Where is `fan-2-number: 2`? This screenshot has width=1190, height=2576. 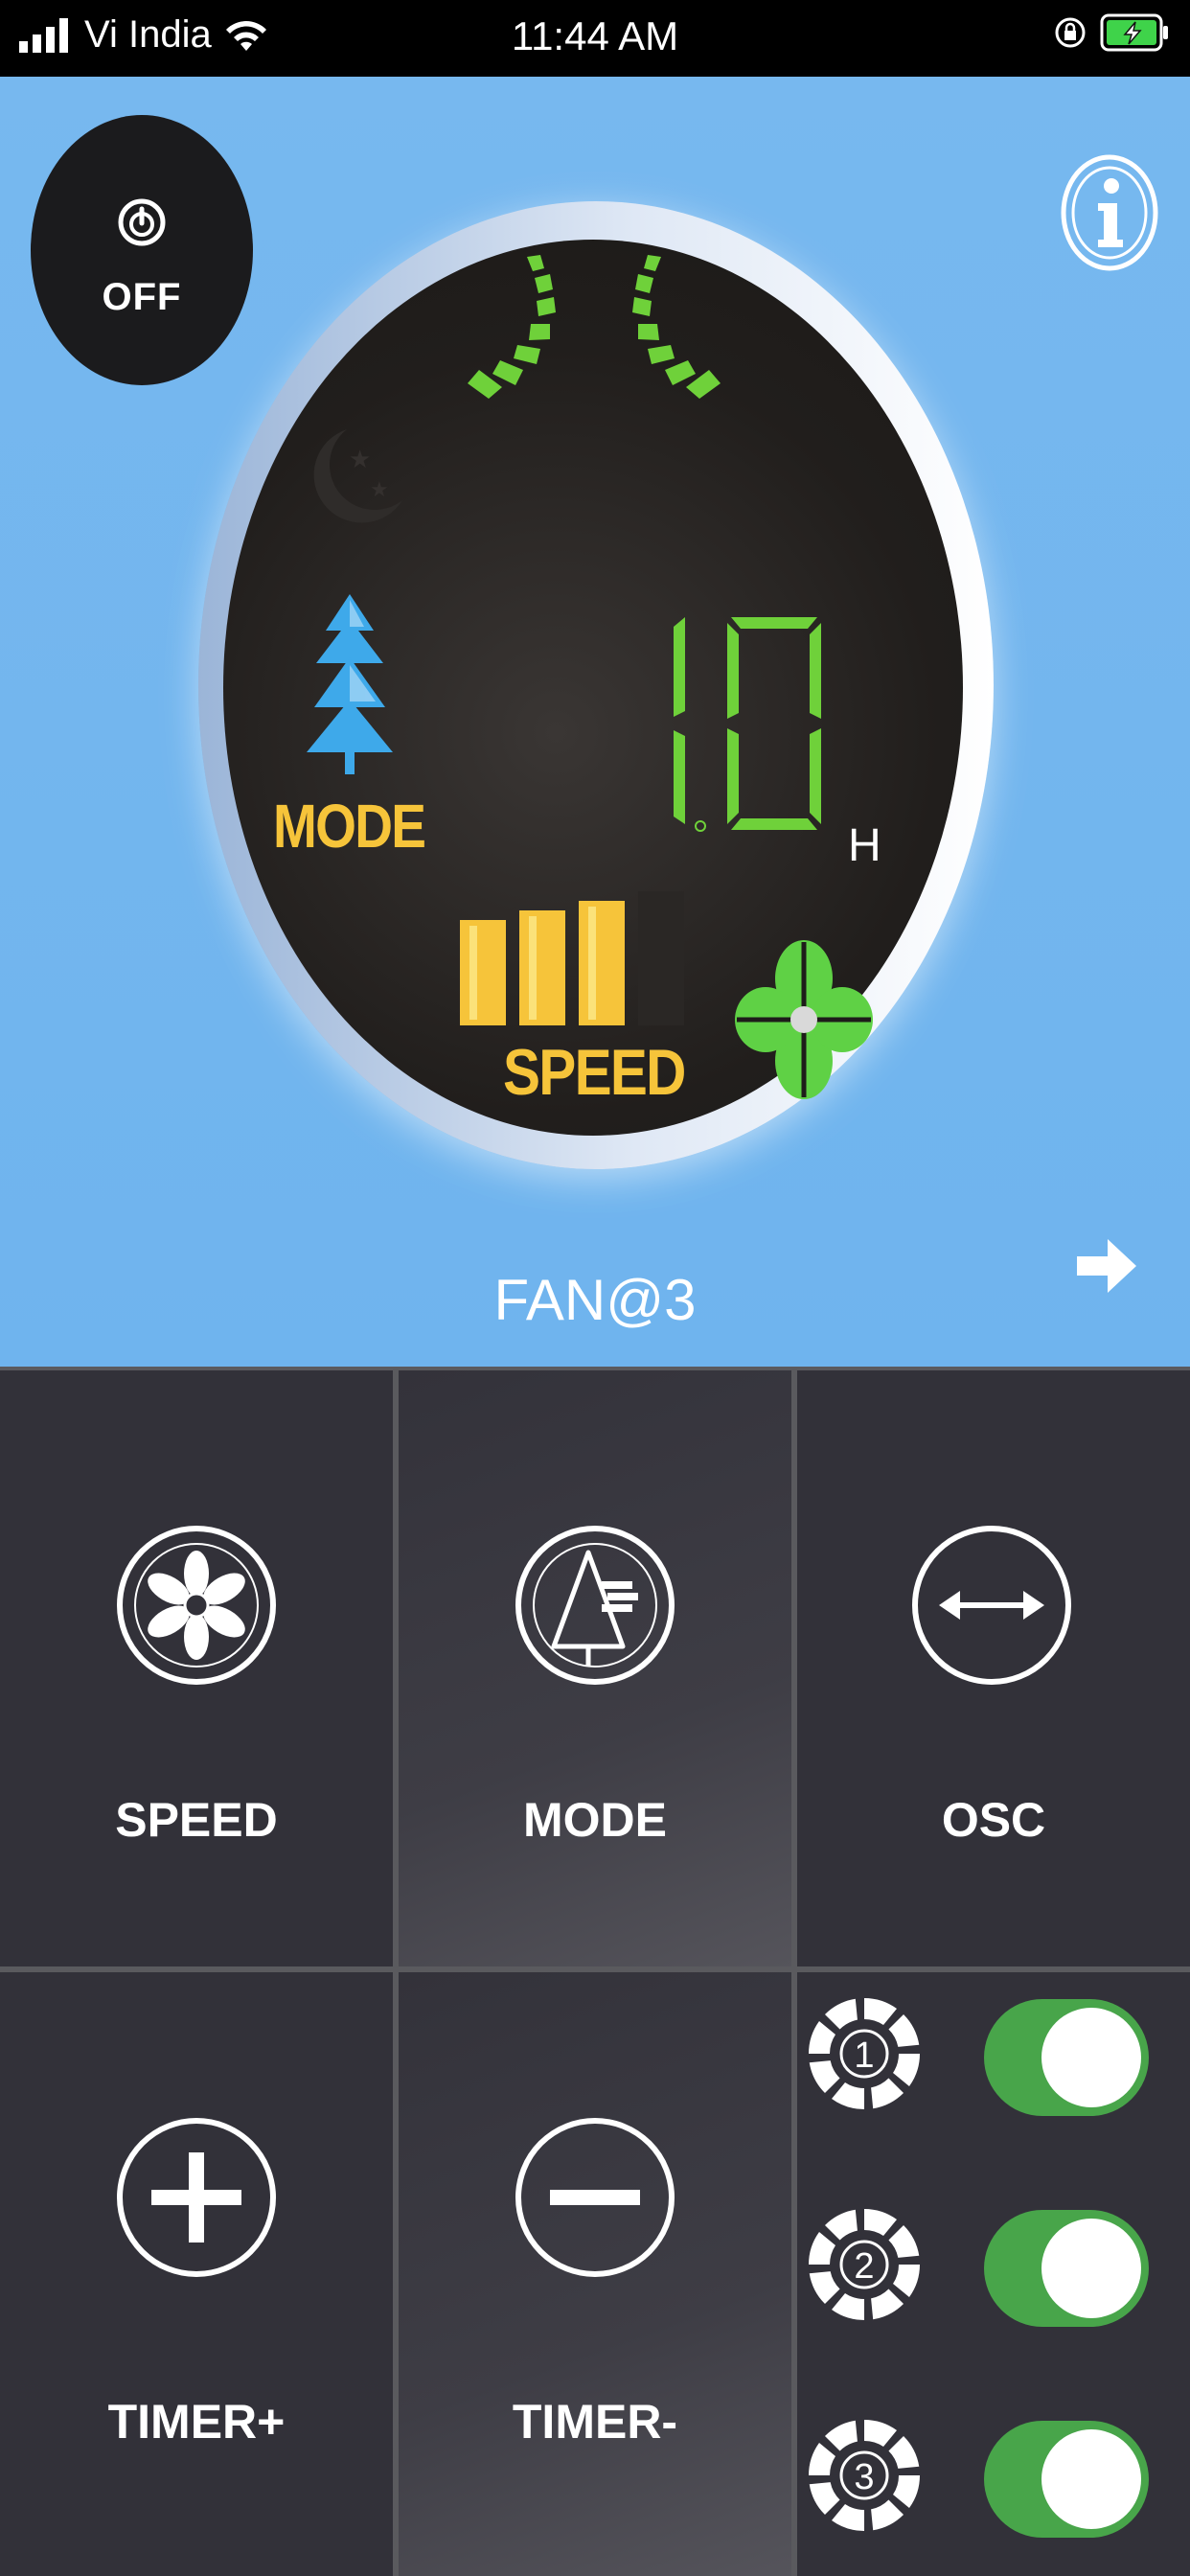 fan-2-number: 2 is located at coordinates (864, 2266).